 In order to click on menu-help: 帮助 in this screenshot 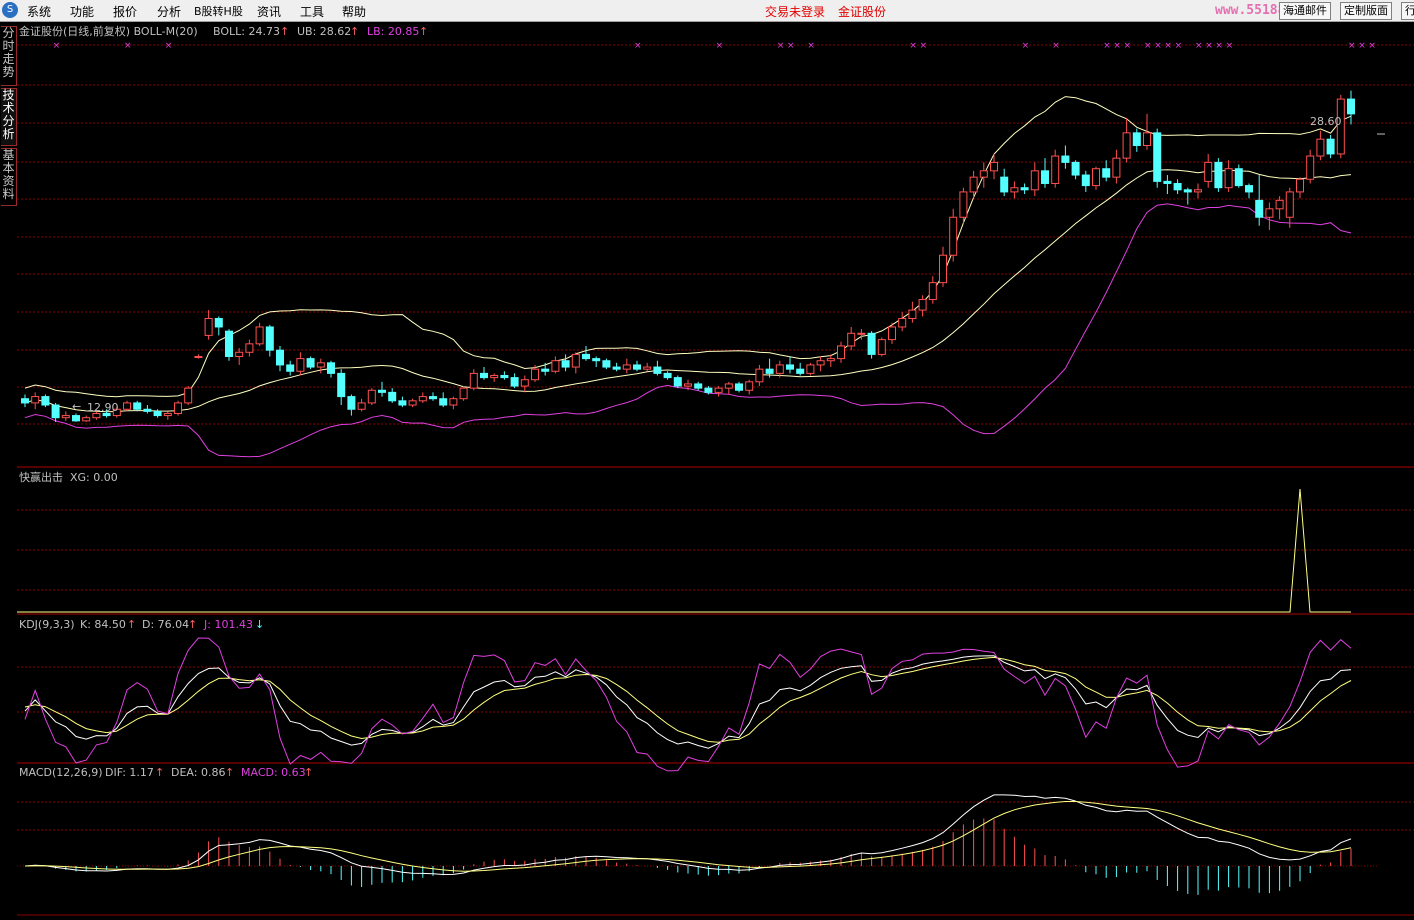, I will do `click(354, 11)`.